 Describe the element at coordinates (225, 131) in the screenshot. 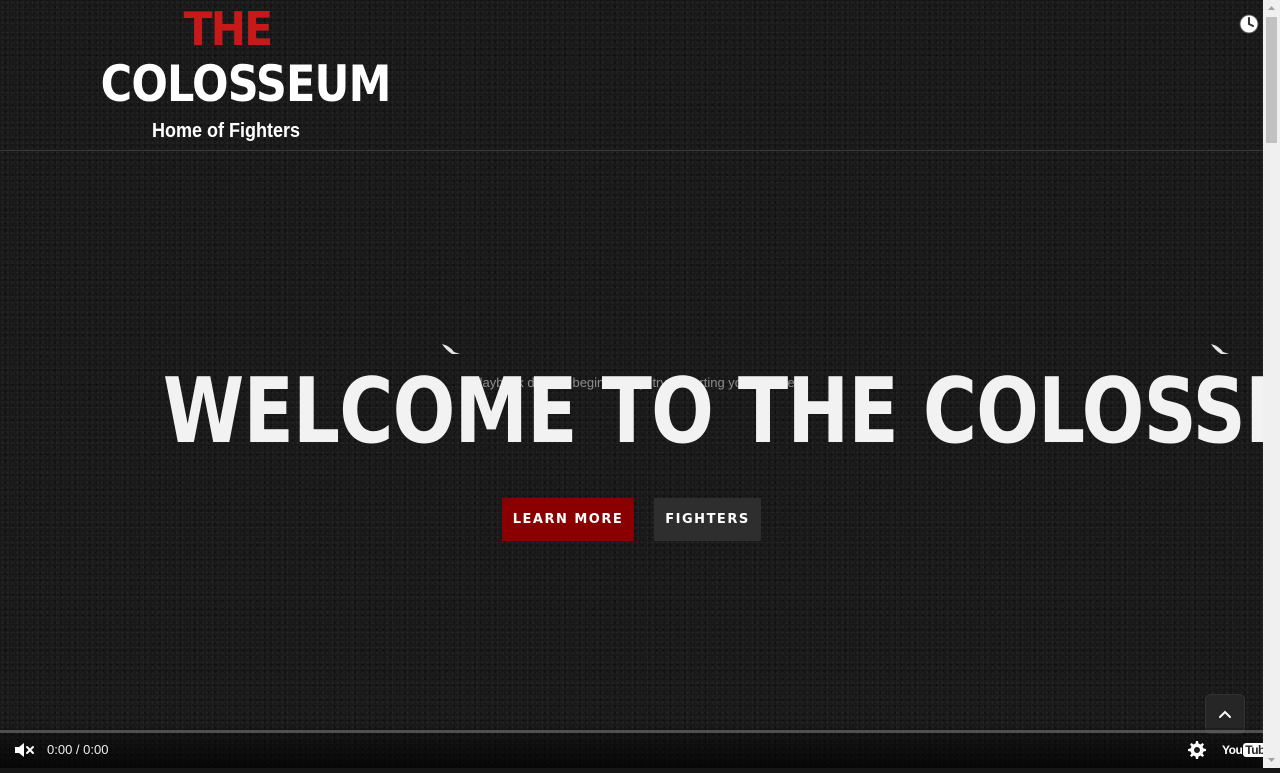

I see `logo-tagline: Home of Fighters` at that location.